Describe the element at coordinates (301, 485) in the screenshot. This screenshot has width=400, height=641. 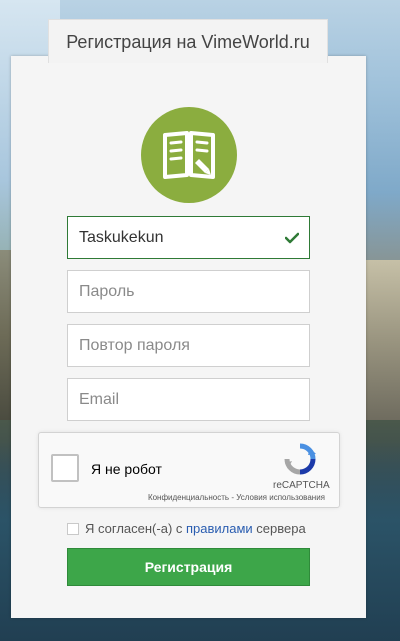
I see `recaptcha-brand: reCAPTCHA` at that location.